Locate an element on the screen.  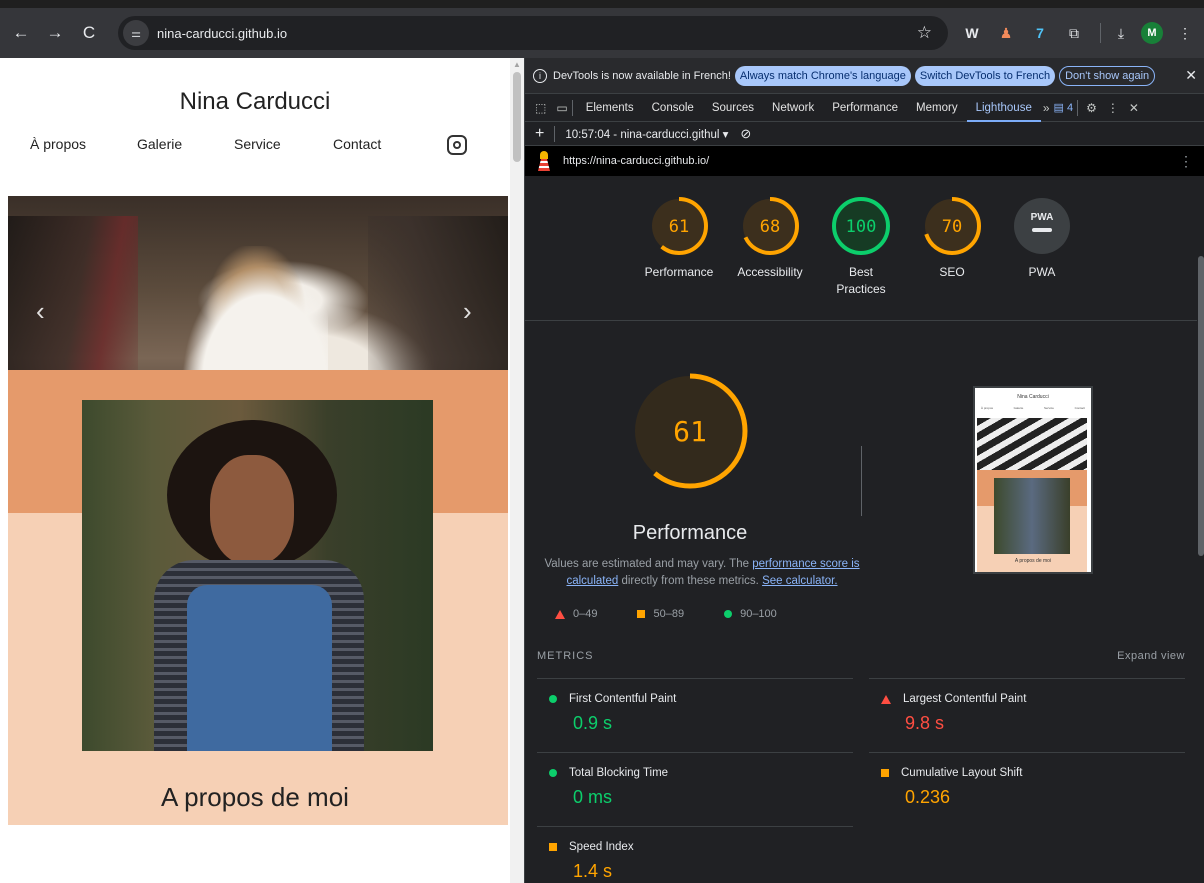
chrome-menu-icon: ⋮ is located at coordinates (1185, 33).